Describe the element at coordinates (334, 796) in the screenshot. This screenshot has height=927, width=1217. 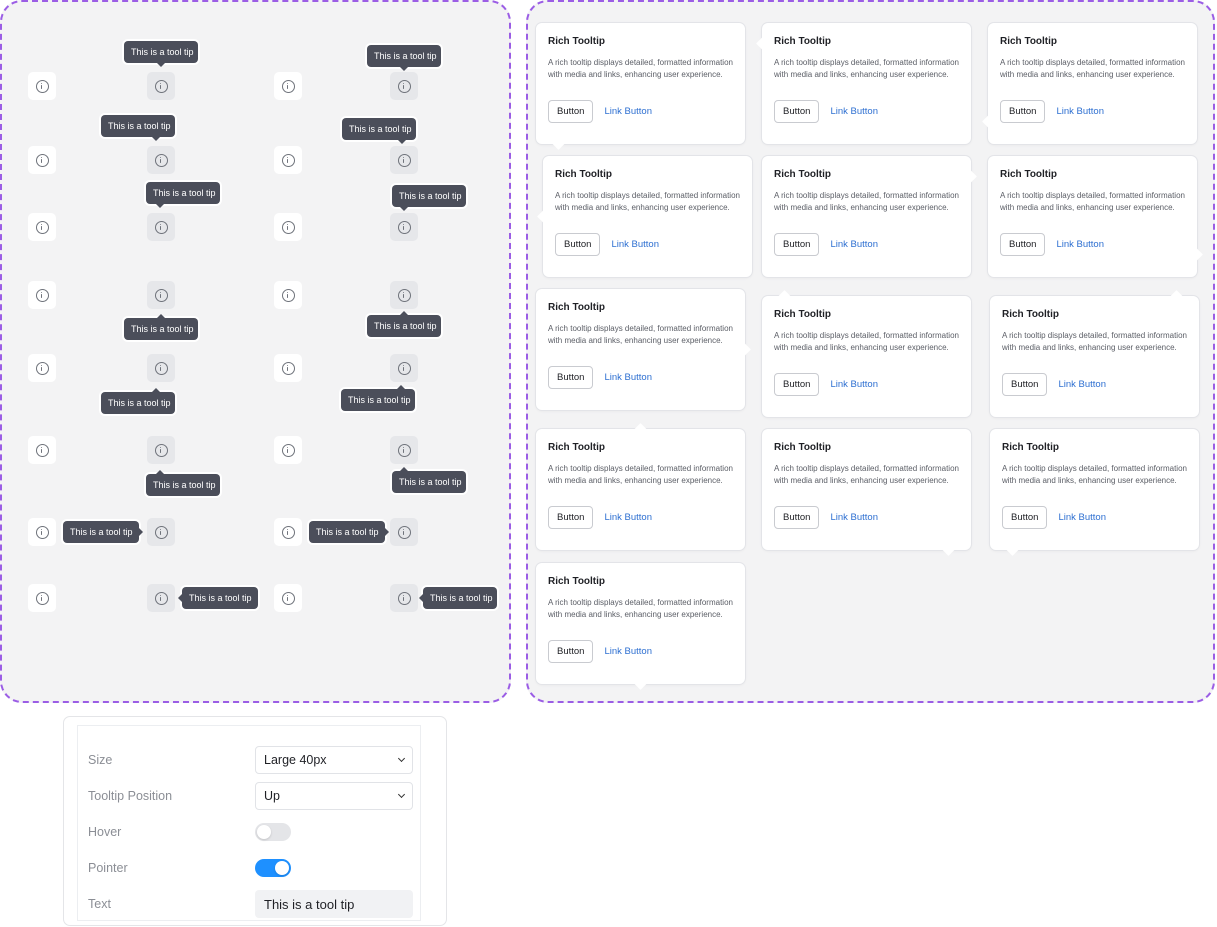
I see `tooltip-position-select: Up` at that location.